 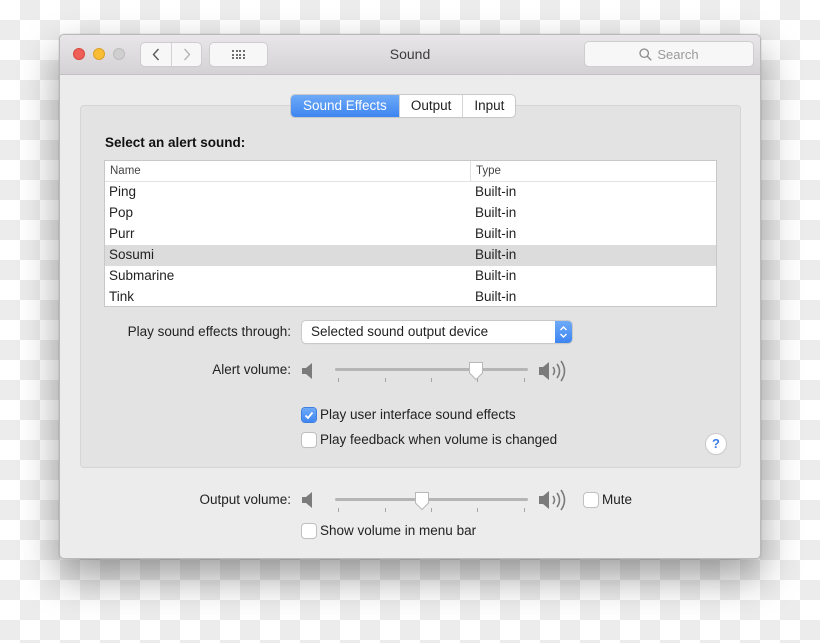 I want to click on output-volume-label: Output volume:, so click(x=245, y=499).